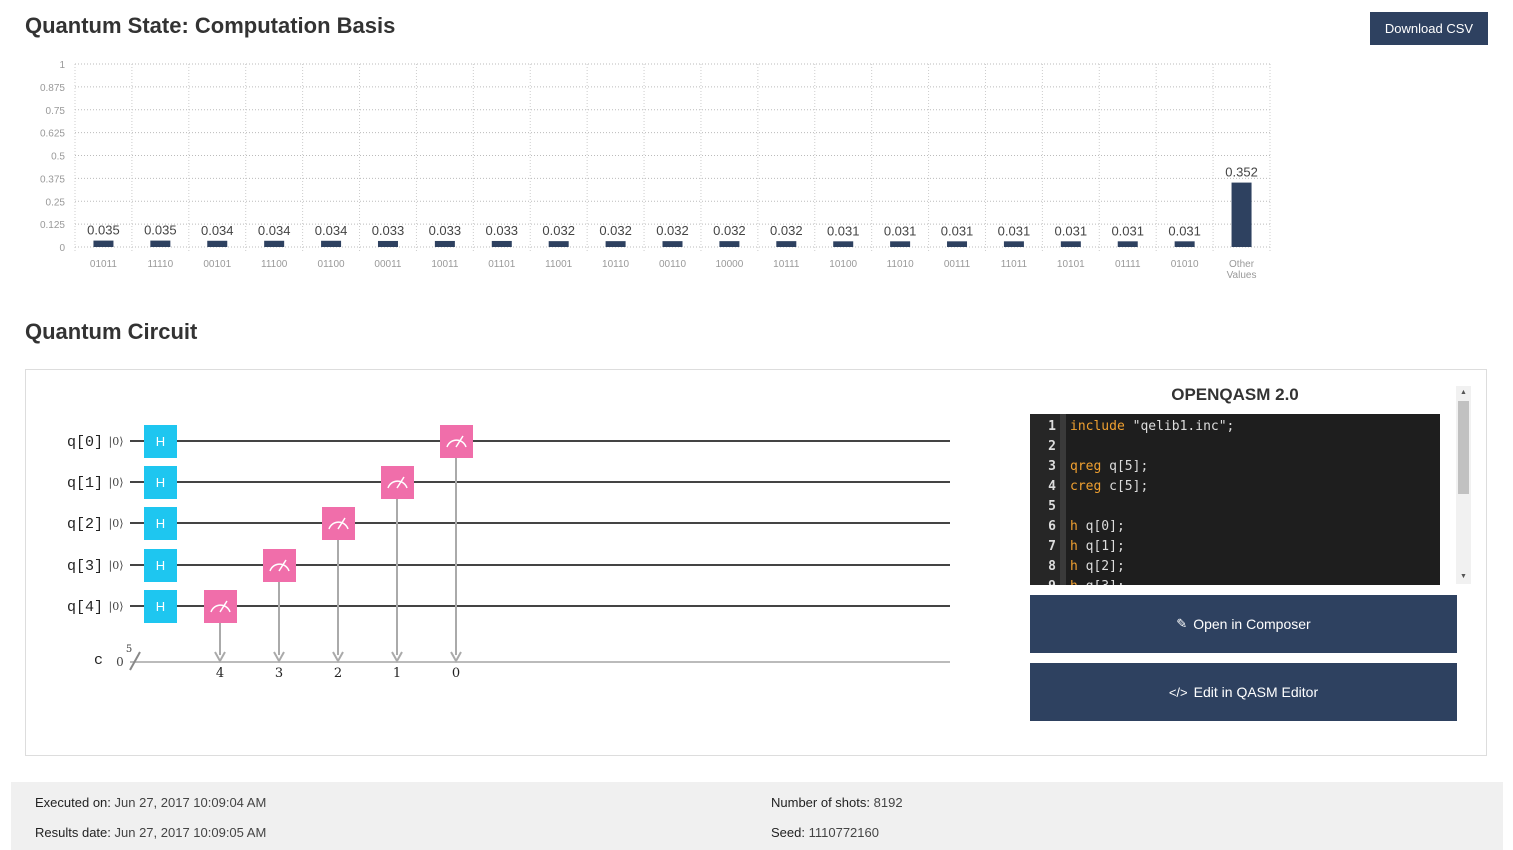 Image resolution: width=1513 pixels, height=850 pixels. What do you see at coordinates (338, 673) in the screenshot?
I see `classical-bit-index: 2` at bounding box center [338, 673].